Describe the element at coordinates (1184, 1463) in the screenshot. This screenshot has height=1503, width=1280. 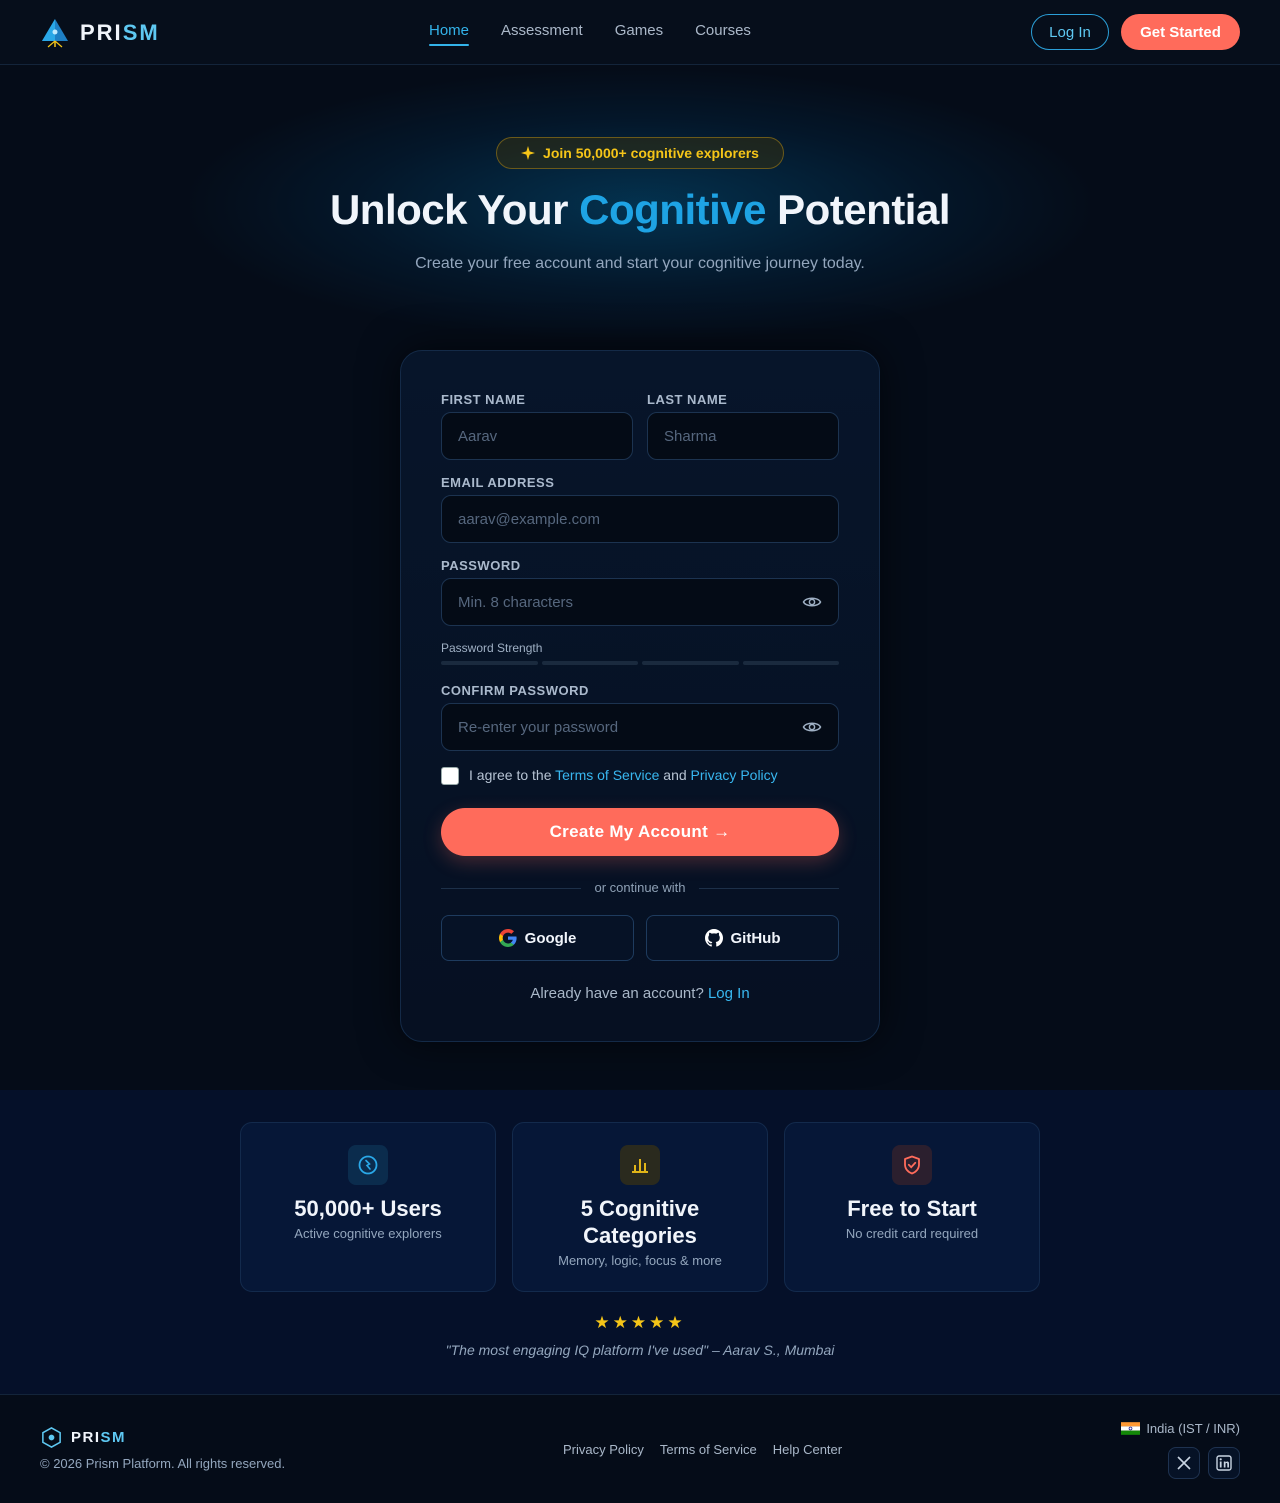
I see `x-twitter-icon` at that location.